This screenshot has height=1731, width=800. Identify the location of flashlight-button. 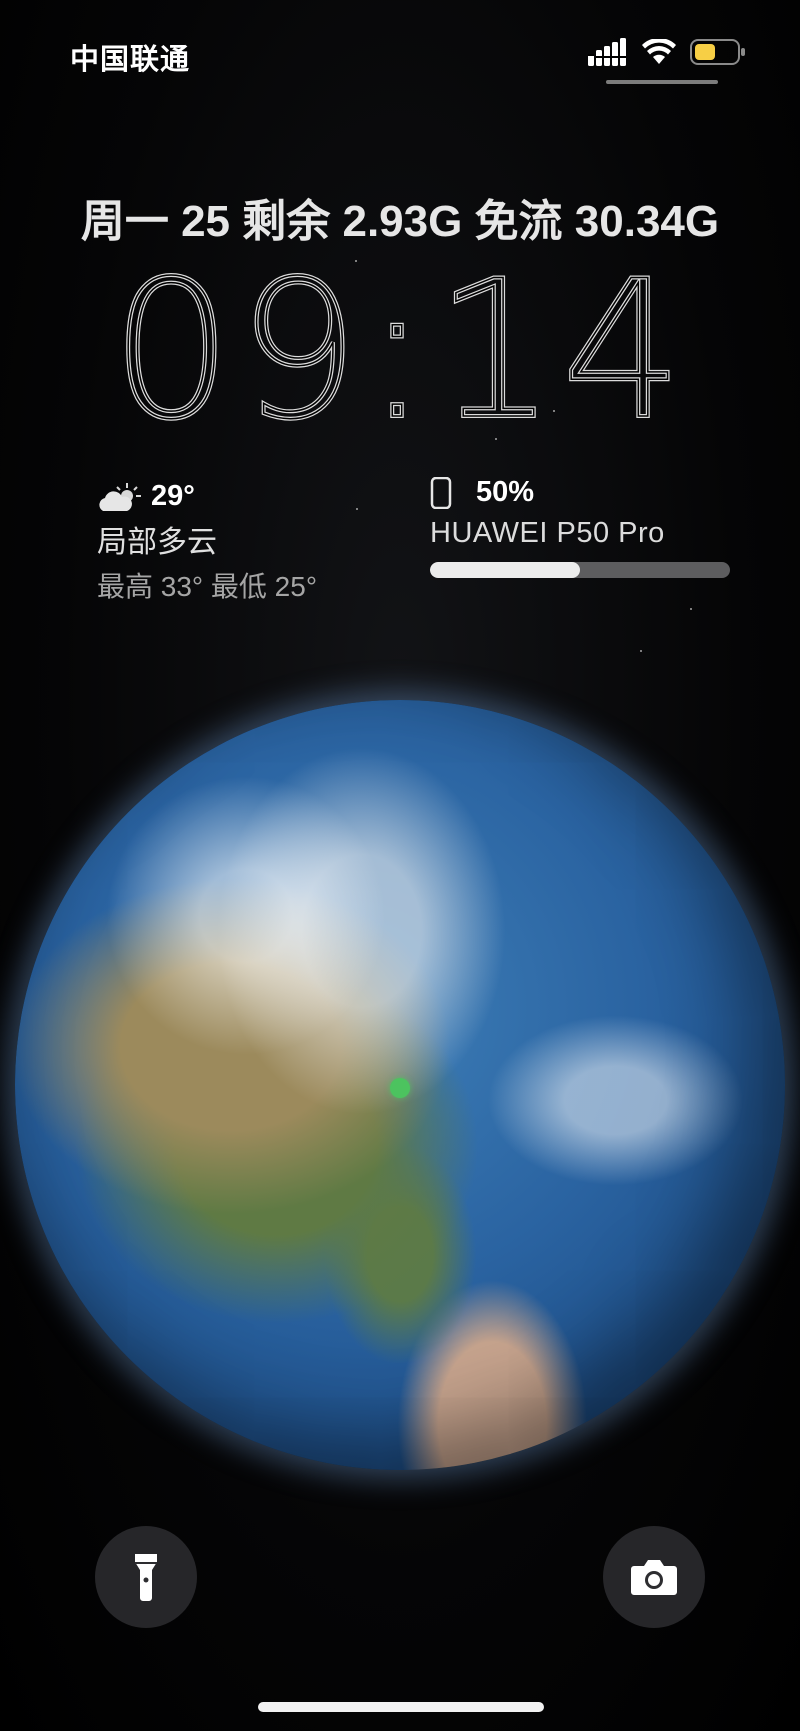
(146, 1577).